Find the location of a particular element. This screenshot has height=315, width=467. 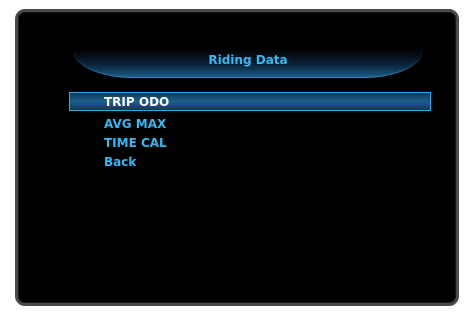

menu-header: Riding Data is located at coordinates (248, 63).